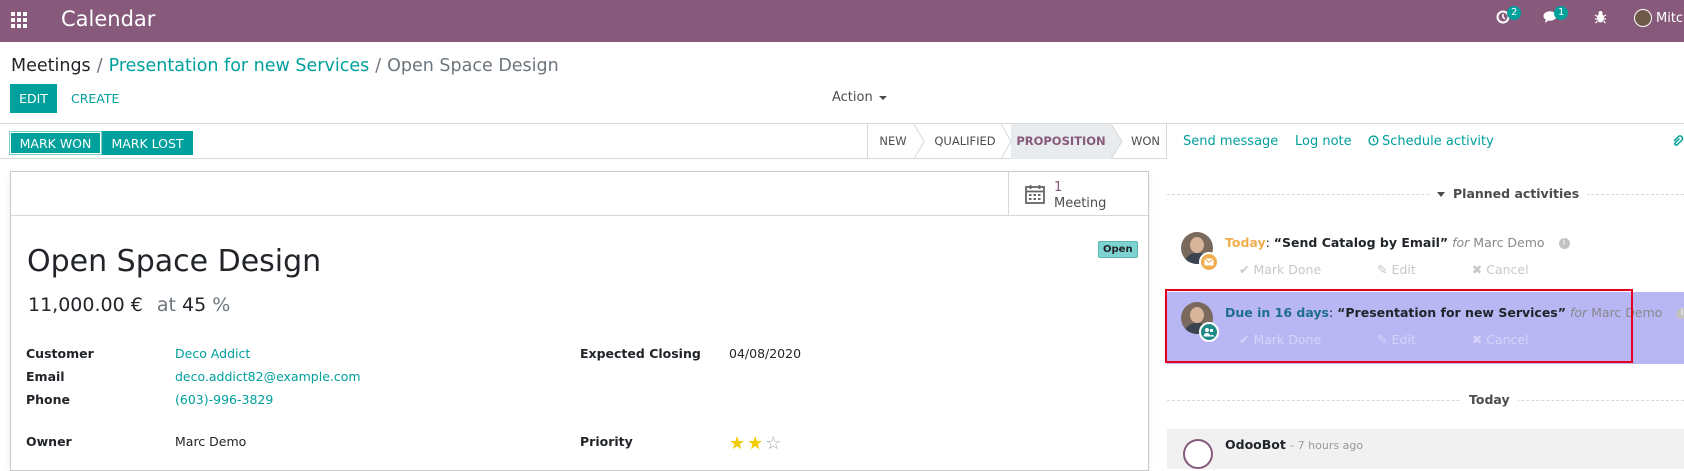 The image size is (1684, 471). Describe the element at coordinates (773, 443) in the screenshot. I see `priority-star-icon: ☆` at that location.